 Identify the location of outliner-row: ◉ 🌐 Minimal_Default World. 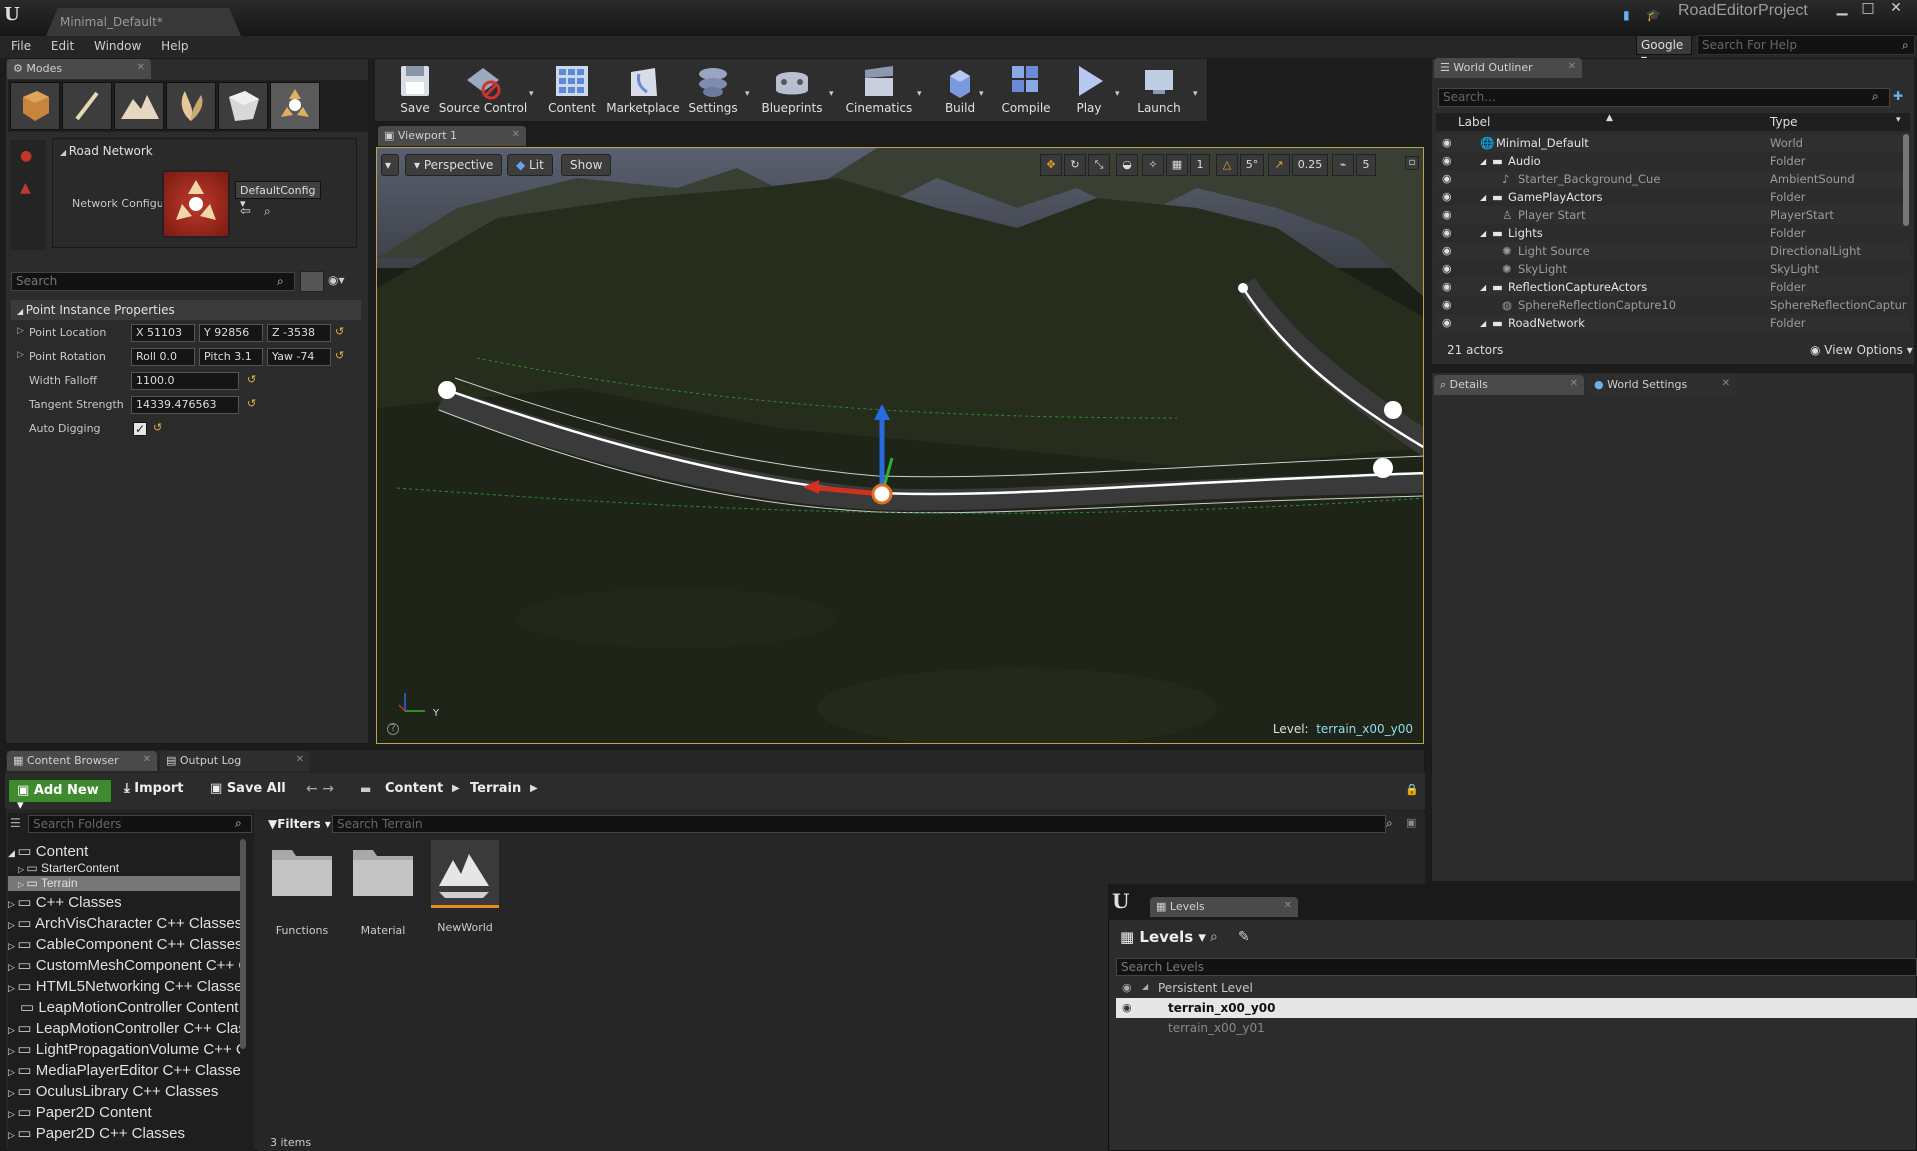
(1673, 143).